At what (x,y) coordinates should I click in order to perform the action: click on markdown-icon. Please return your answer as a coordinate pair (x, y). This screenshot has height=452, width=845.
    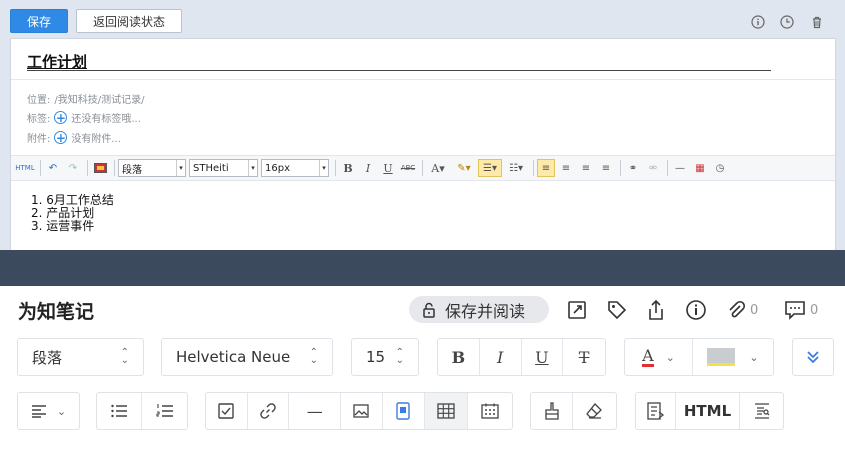
    Looking at the image, I should click on (656, 411).